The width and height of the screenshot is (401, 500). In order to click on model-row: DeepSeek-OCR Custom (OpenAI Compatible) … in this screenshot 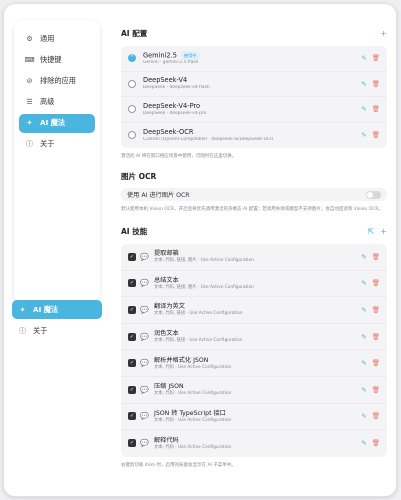, I will do `click(254, 136)`.